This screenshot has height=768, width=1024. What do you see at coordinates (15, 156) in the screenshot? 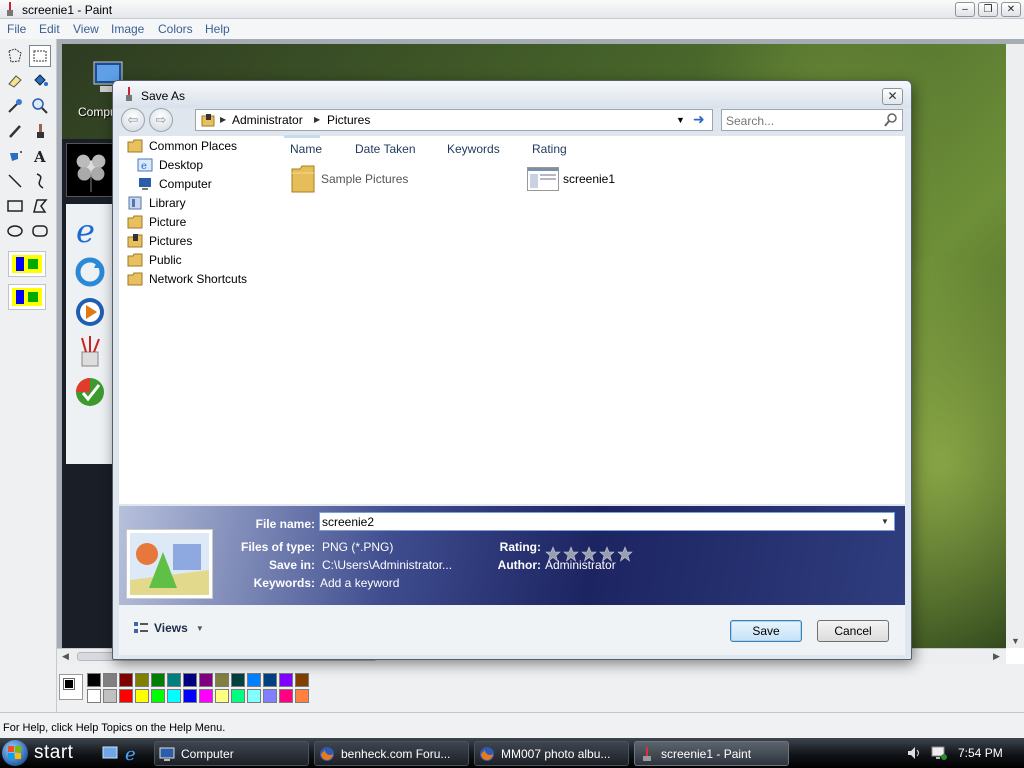
I see `airbrush-tool` at bounding box center [15, 156].